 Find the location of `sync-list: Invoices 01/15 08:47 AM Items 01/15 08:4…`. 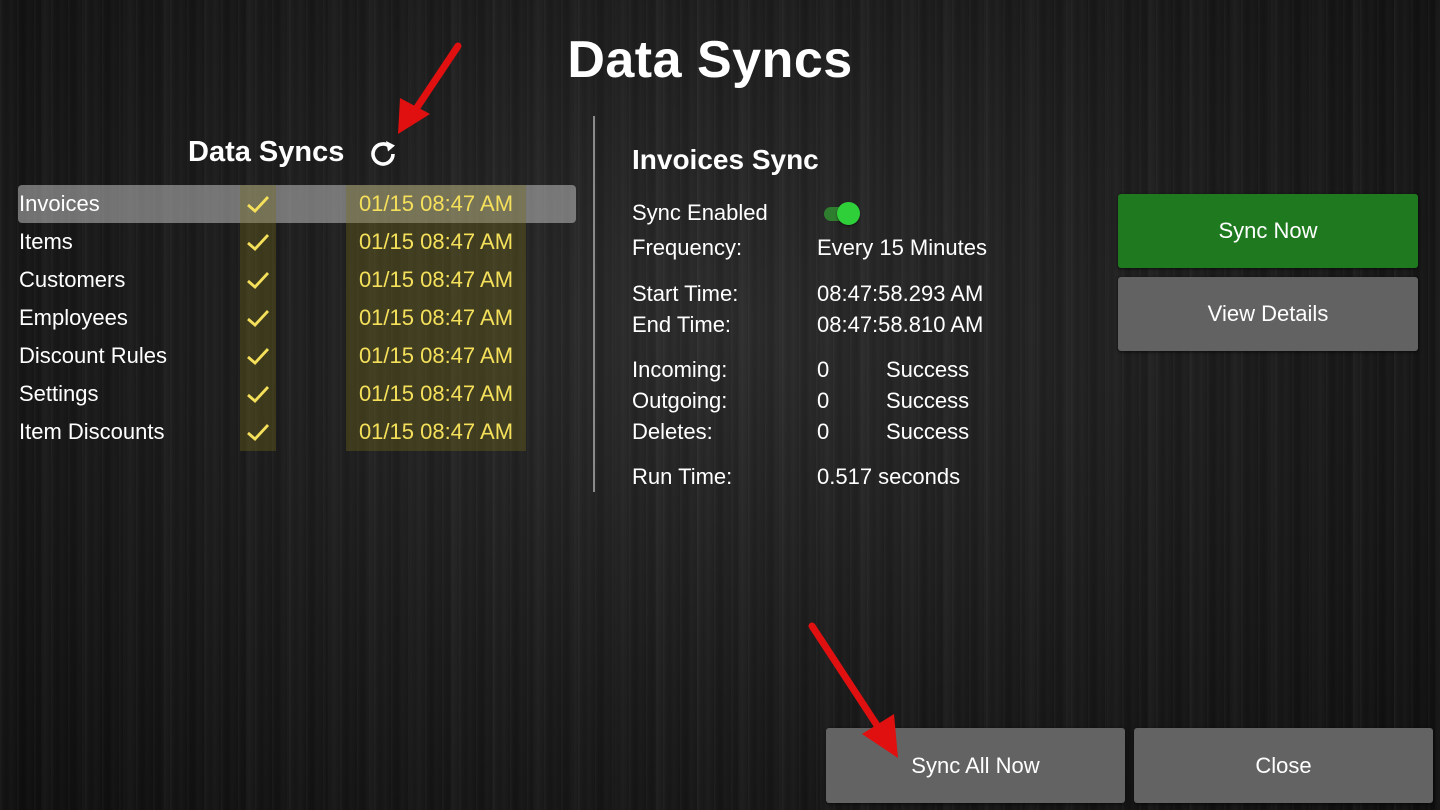

sync-list: Invoices 01/15 08:47 AM Items 01/15 08:4… is located at coordinates (297, 318).